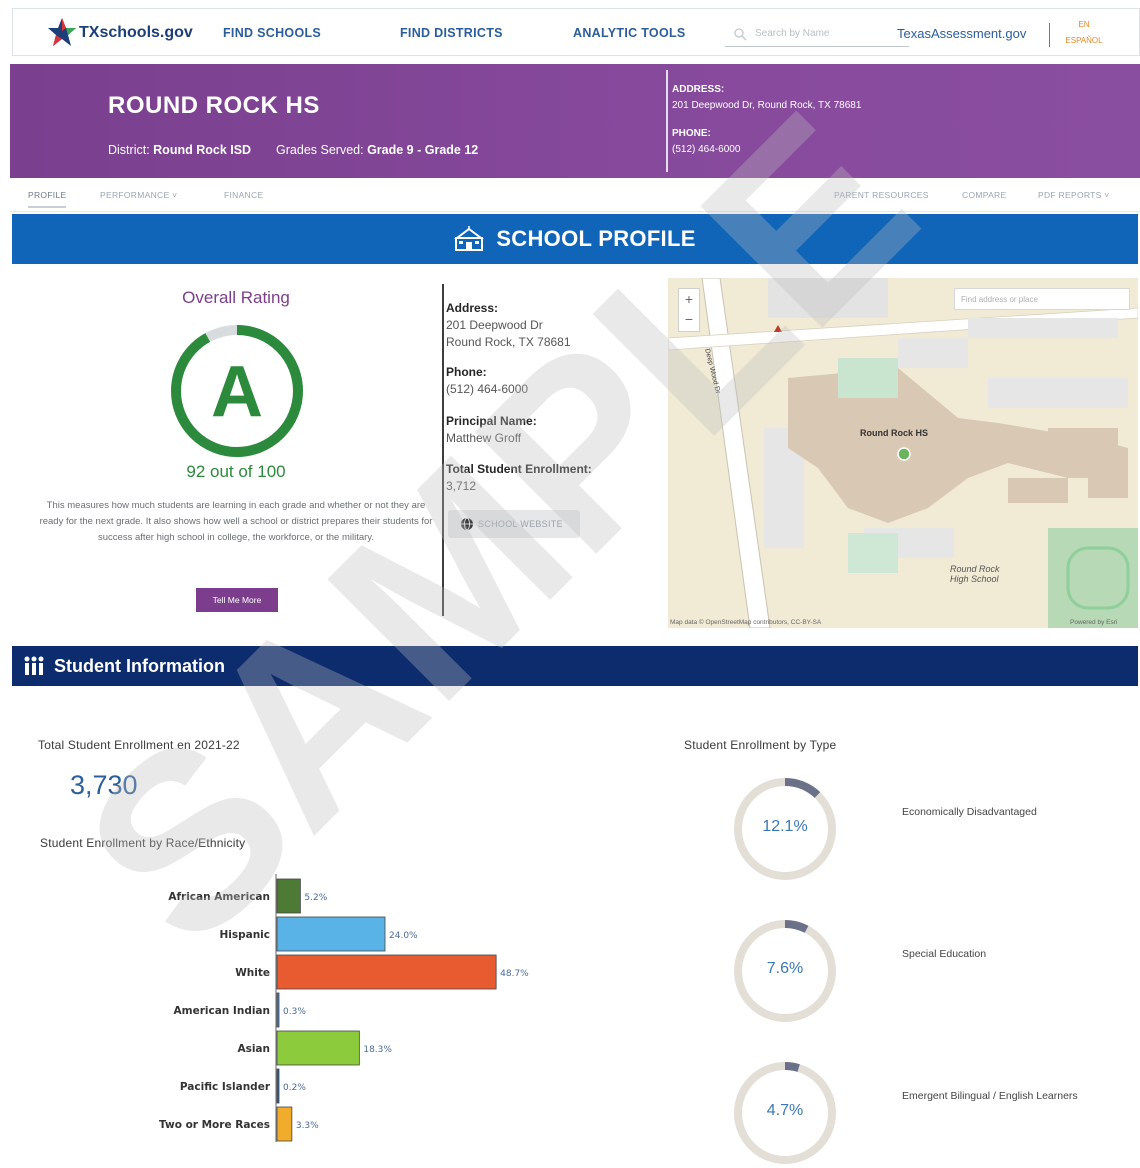 The image size is (1140, 1168). What do you see at coordinates (990, 1096) in the screenshot?
I see `donut-label: Emergent Bilingual / English Learners` at bounding box center [990, 1096].